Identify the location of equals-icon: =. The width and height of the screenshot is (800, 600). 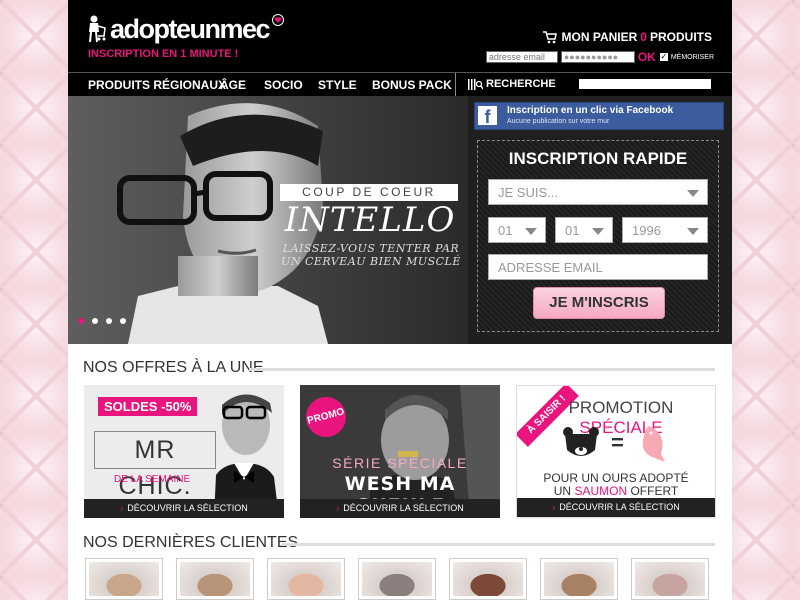
(617, 442).